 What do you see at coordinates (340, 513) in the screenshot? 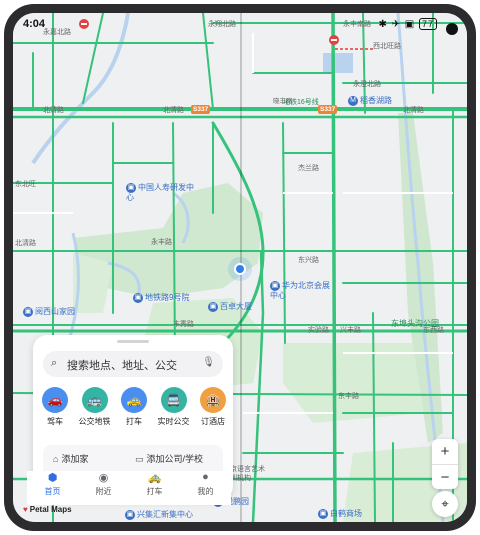
I see `poi-label: ▣ 白鹤商场` at bounding box center [340, 513].